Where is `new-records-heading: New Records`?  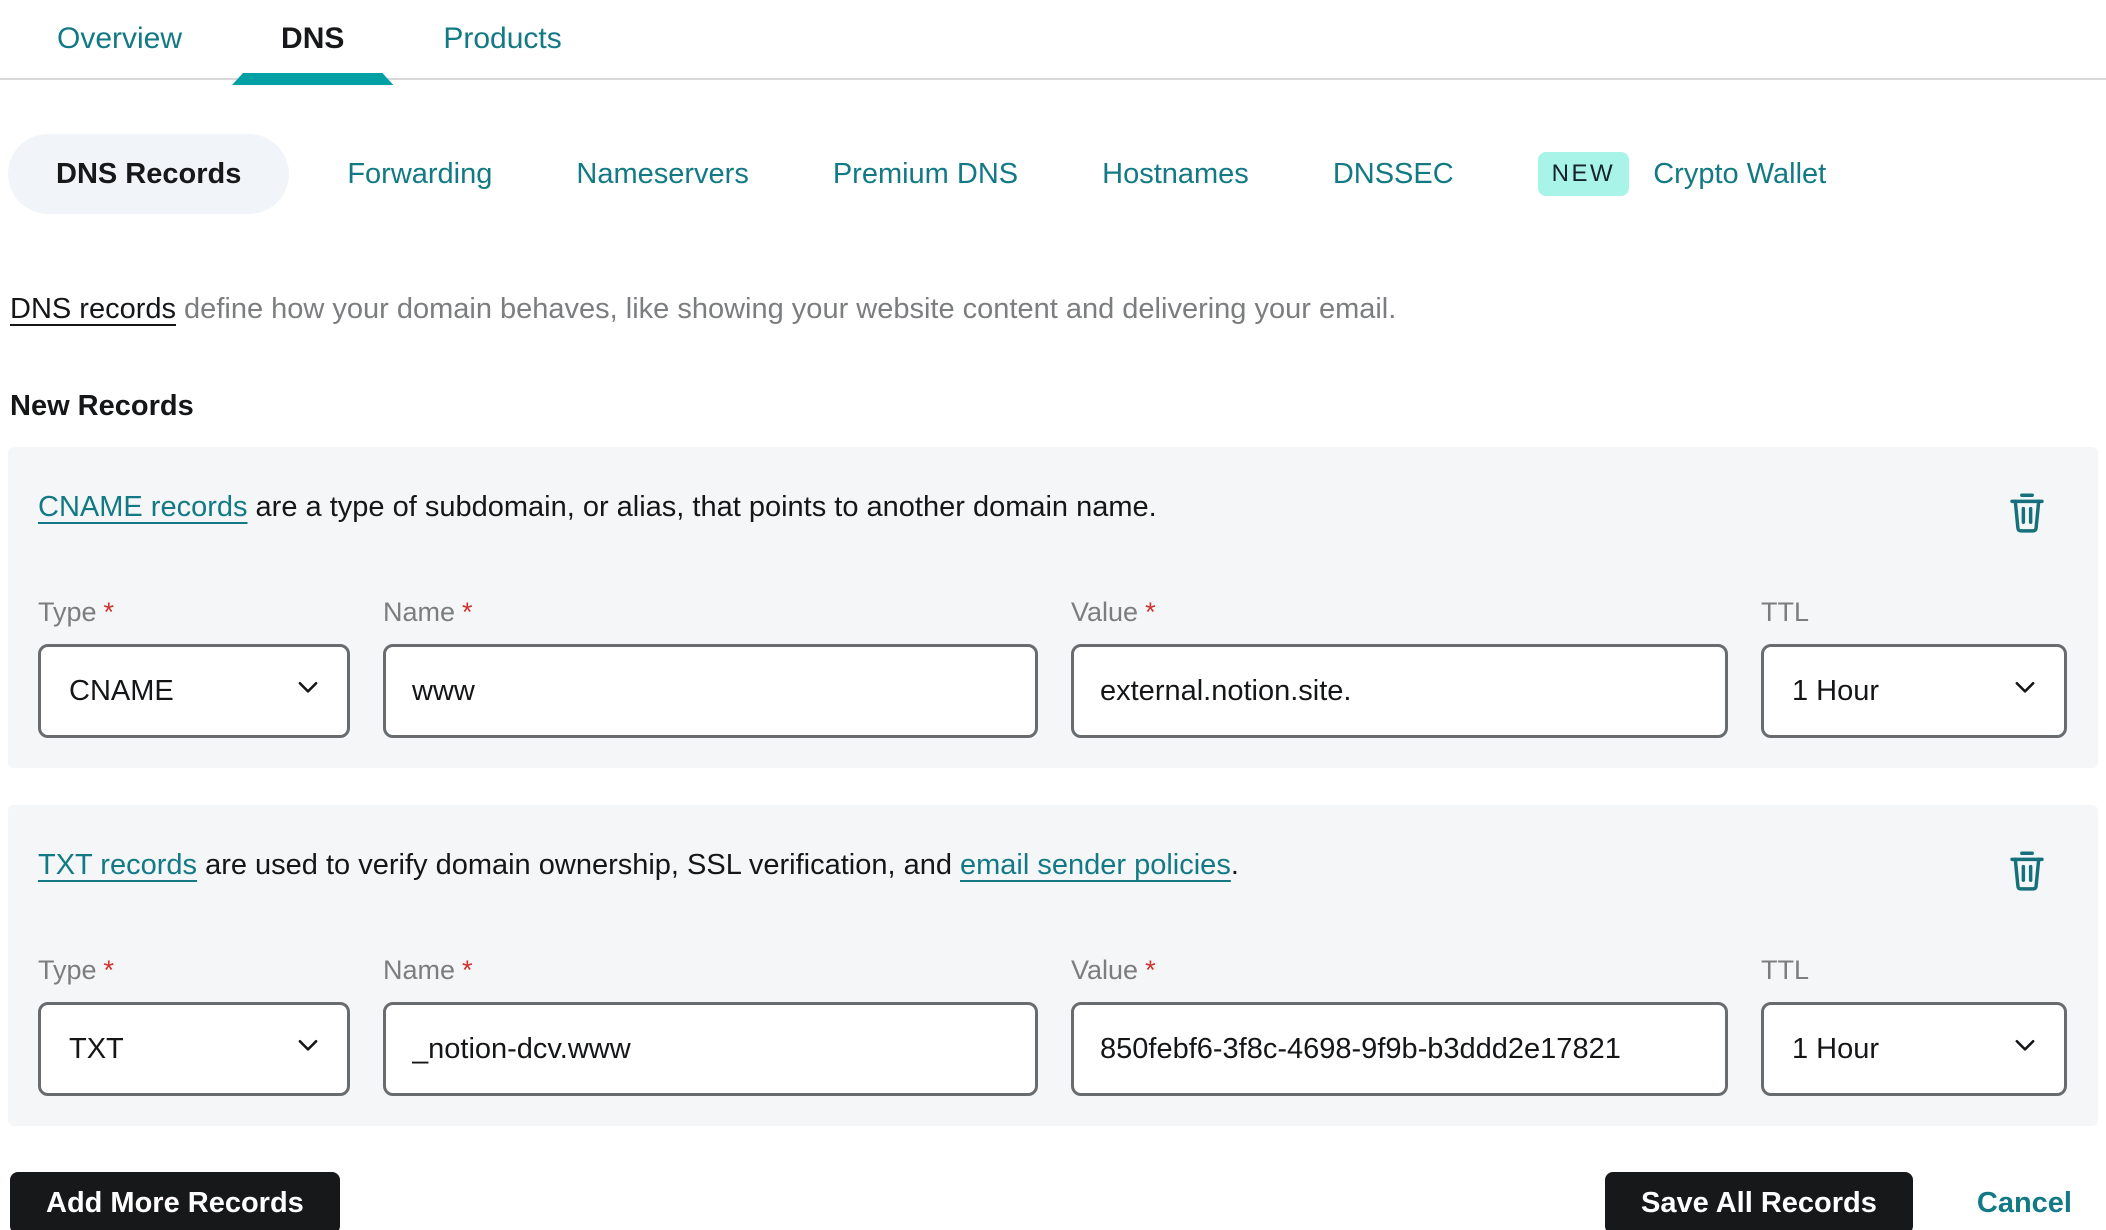 new-records-heading: New Records is located at coordinates (102, 406).